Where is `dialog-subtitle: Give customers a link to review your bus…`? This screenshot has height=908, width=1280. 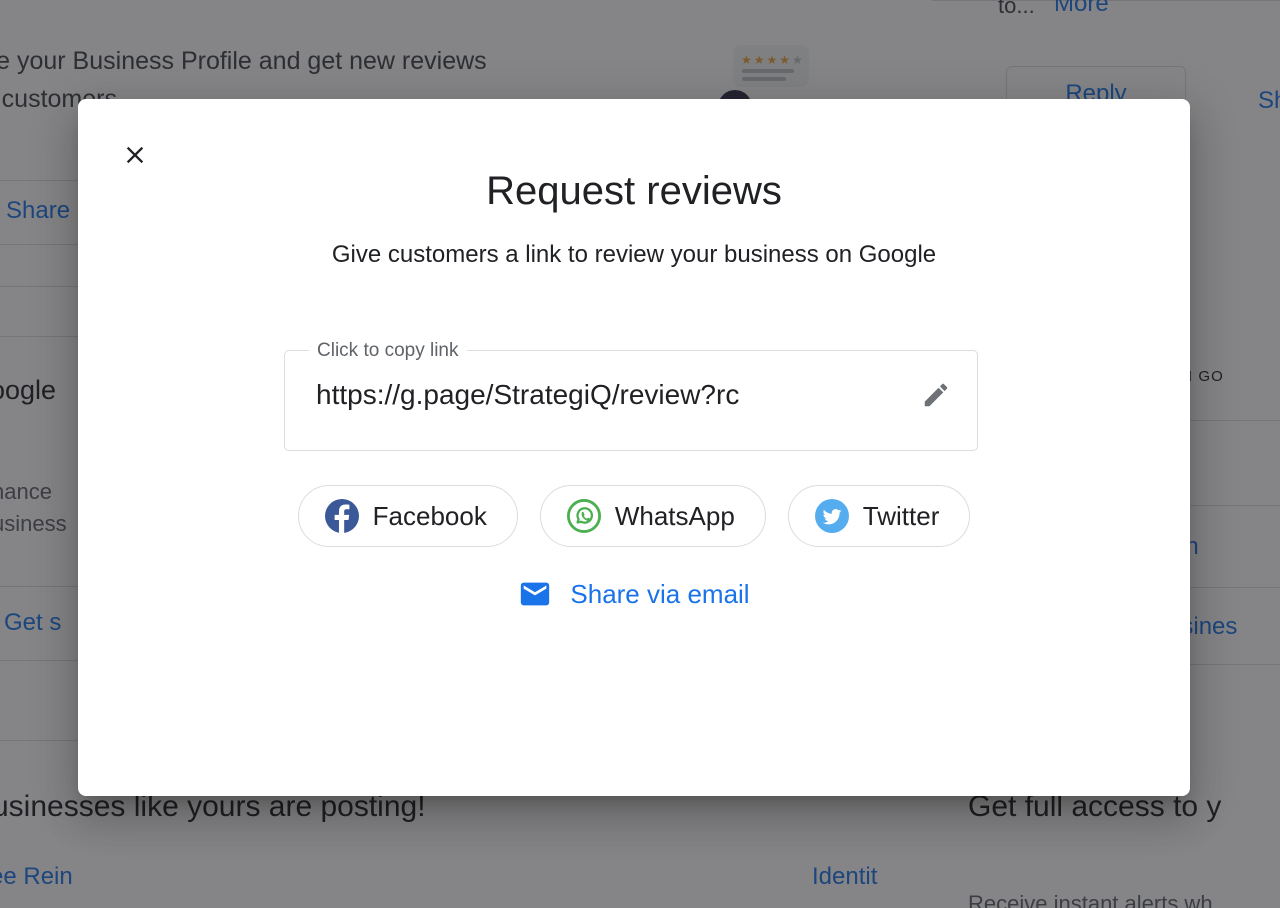
dialog-subtitle: Give customers a link to review your bus… is located at coordinates (634, 254).